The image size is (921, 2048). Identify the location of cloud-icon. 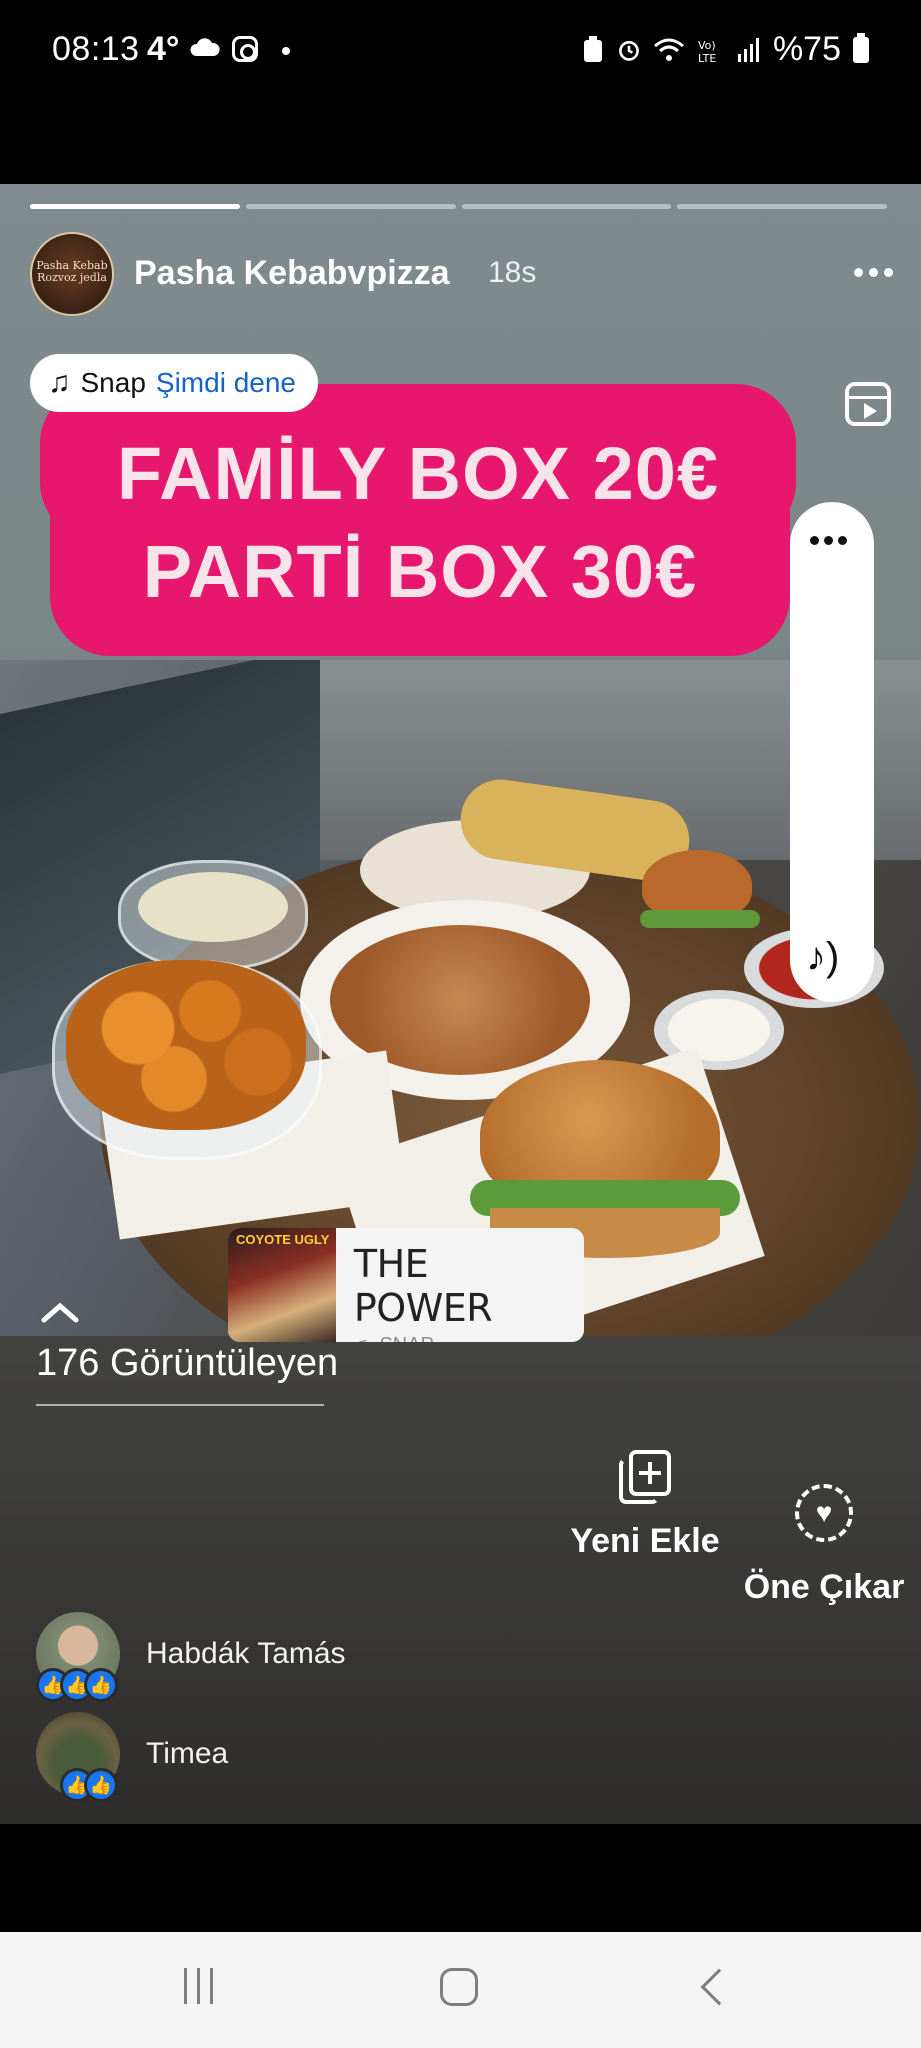
(205, 47).